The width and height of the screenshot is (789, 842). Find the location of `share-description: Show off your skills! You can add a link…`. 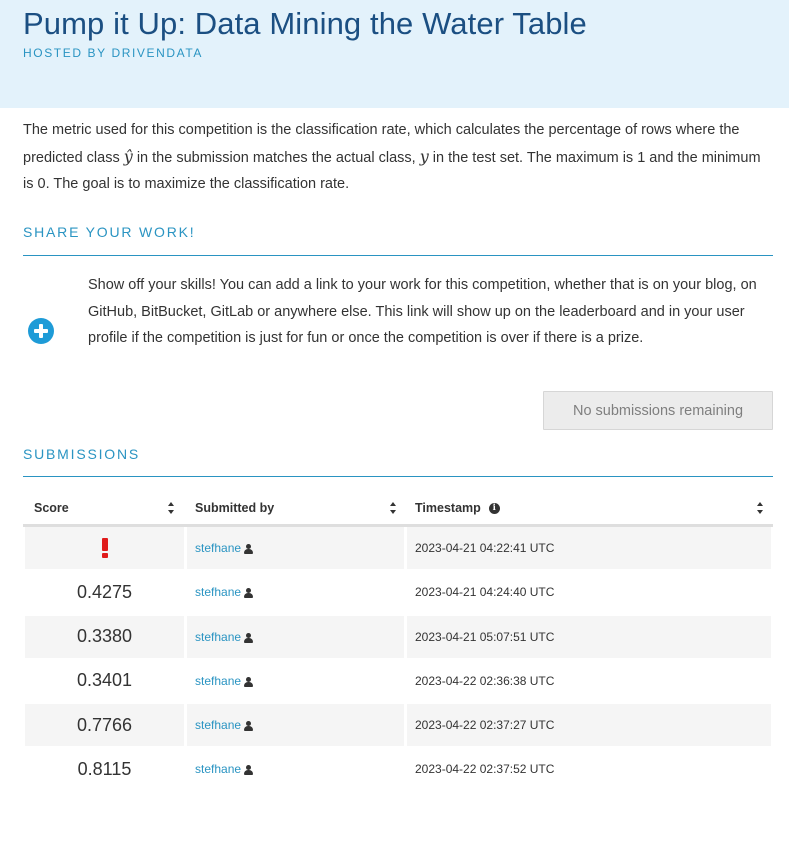

share-description: Show off your skills! You can add a link… is located at coordinates (422, 311).